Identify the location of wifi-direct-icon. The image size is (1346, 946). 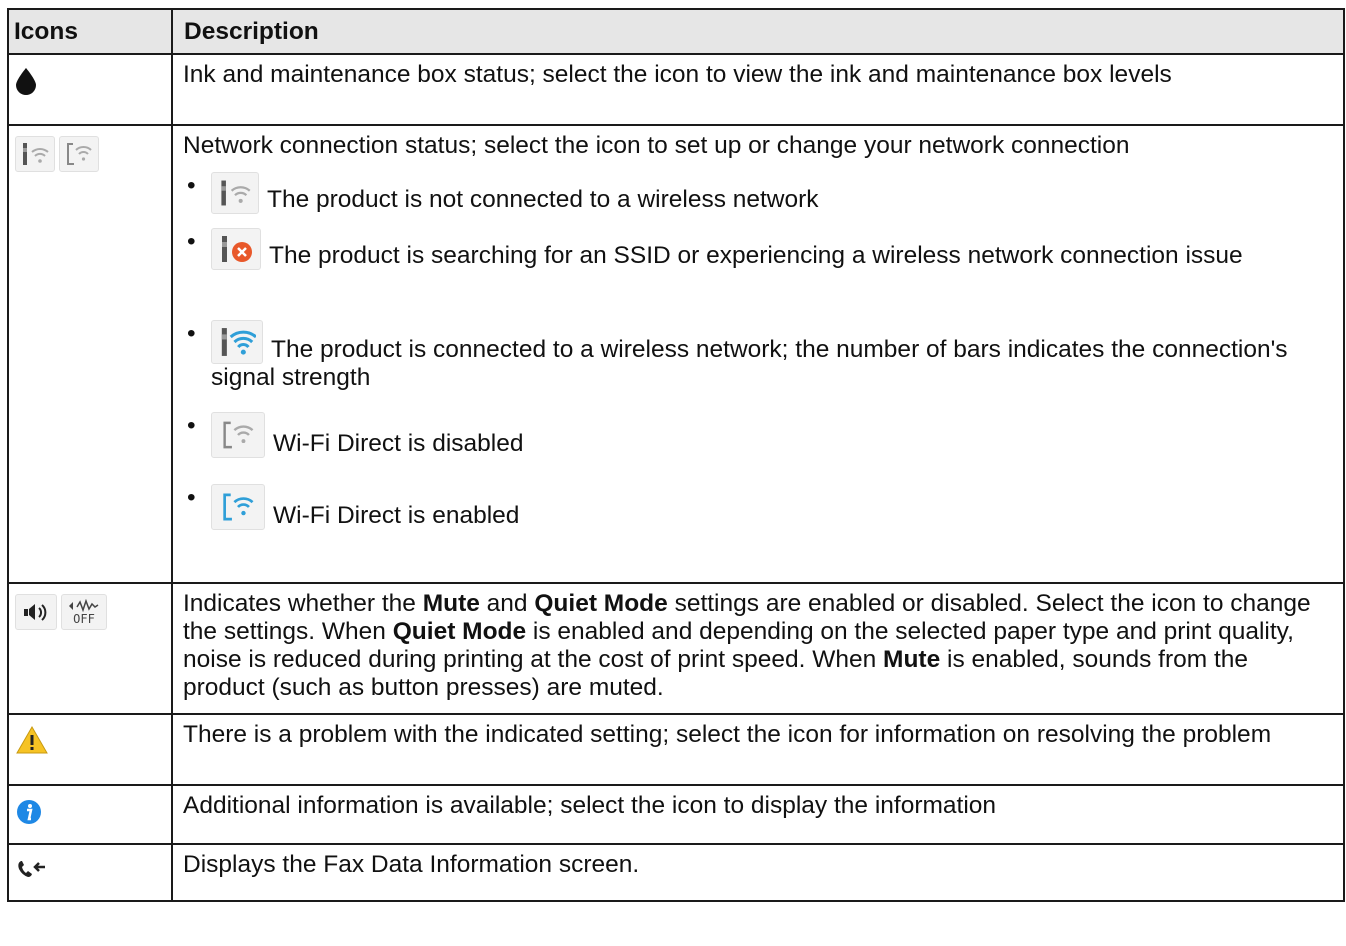
(79, 154).